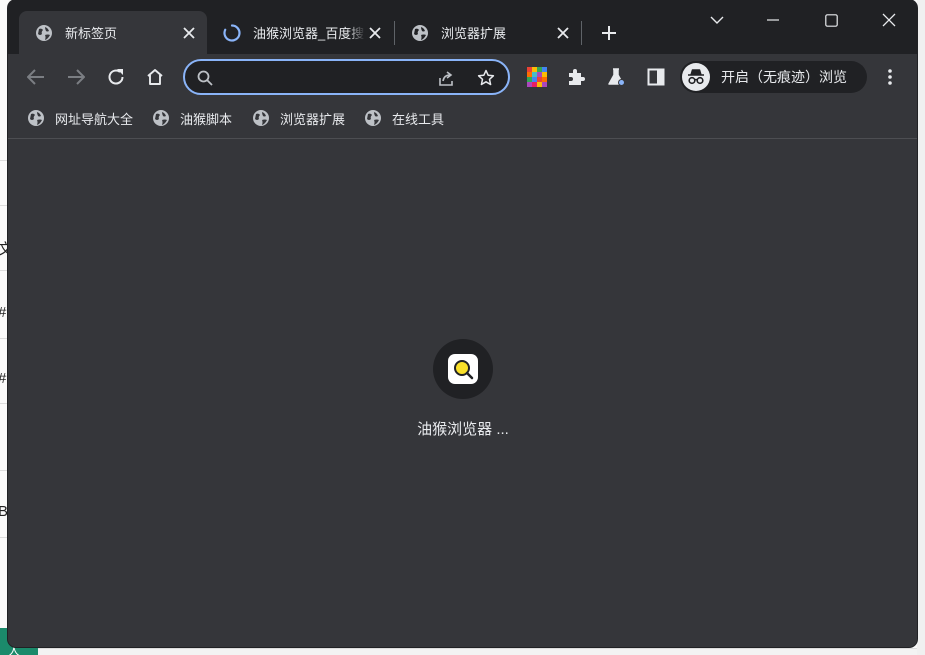 The image size is (925, 655). I want to click on incognito-indicator: 开启（无痕迹）浏览, so click(773, 77).